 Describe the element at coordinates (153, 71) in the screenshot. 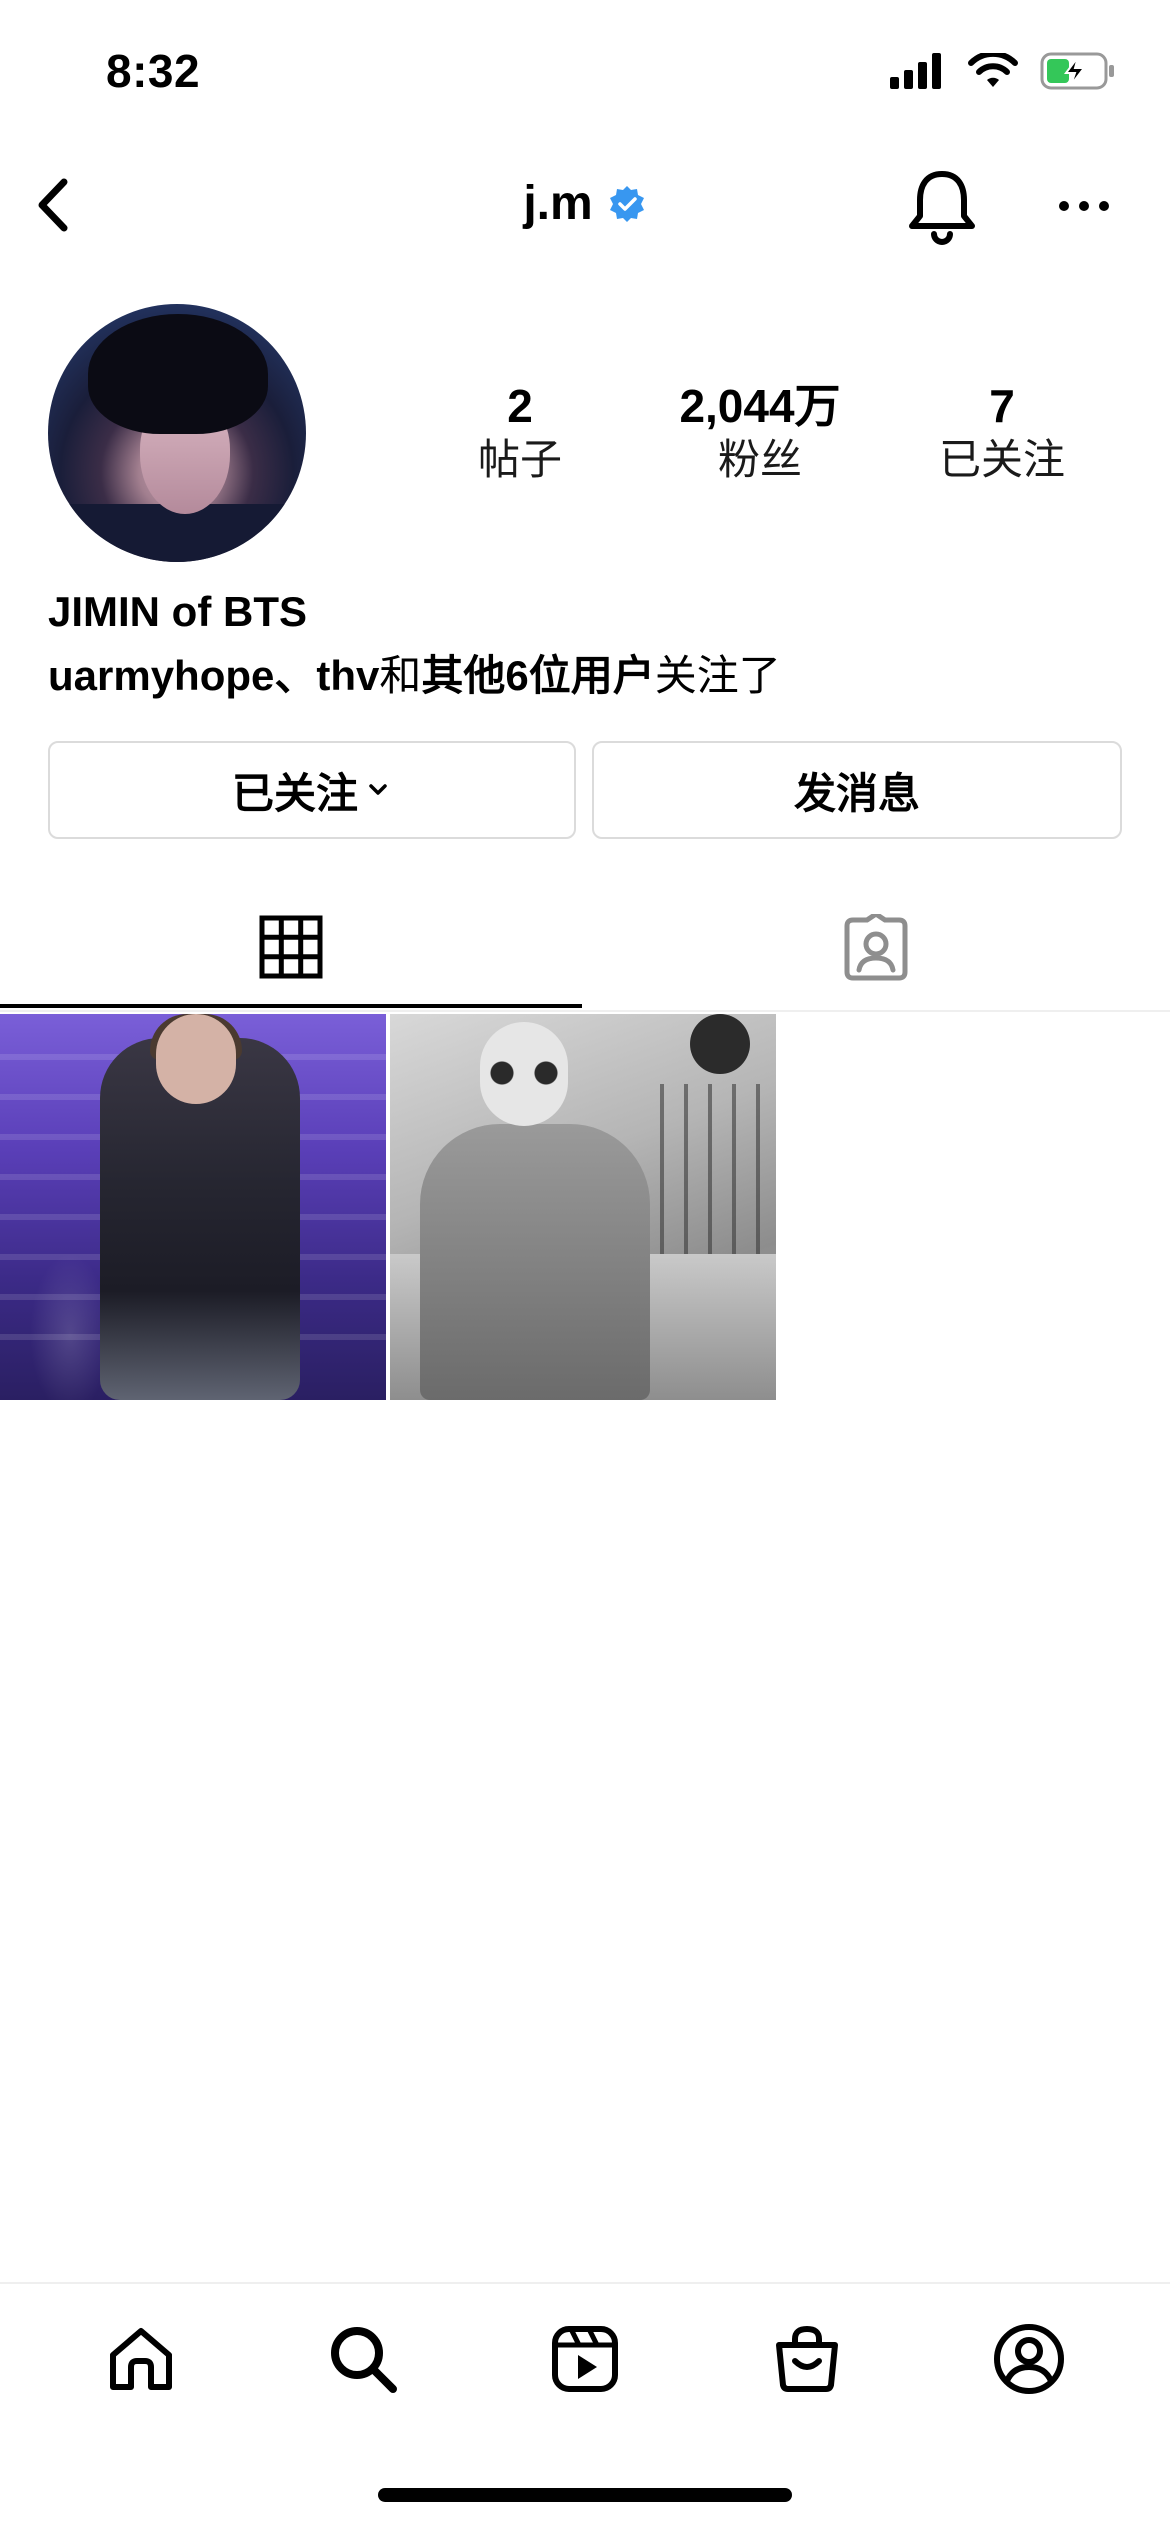

I see `status-time: 8:32` at that location.